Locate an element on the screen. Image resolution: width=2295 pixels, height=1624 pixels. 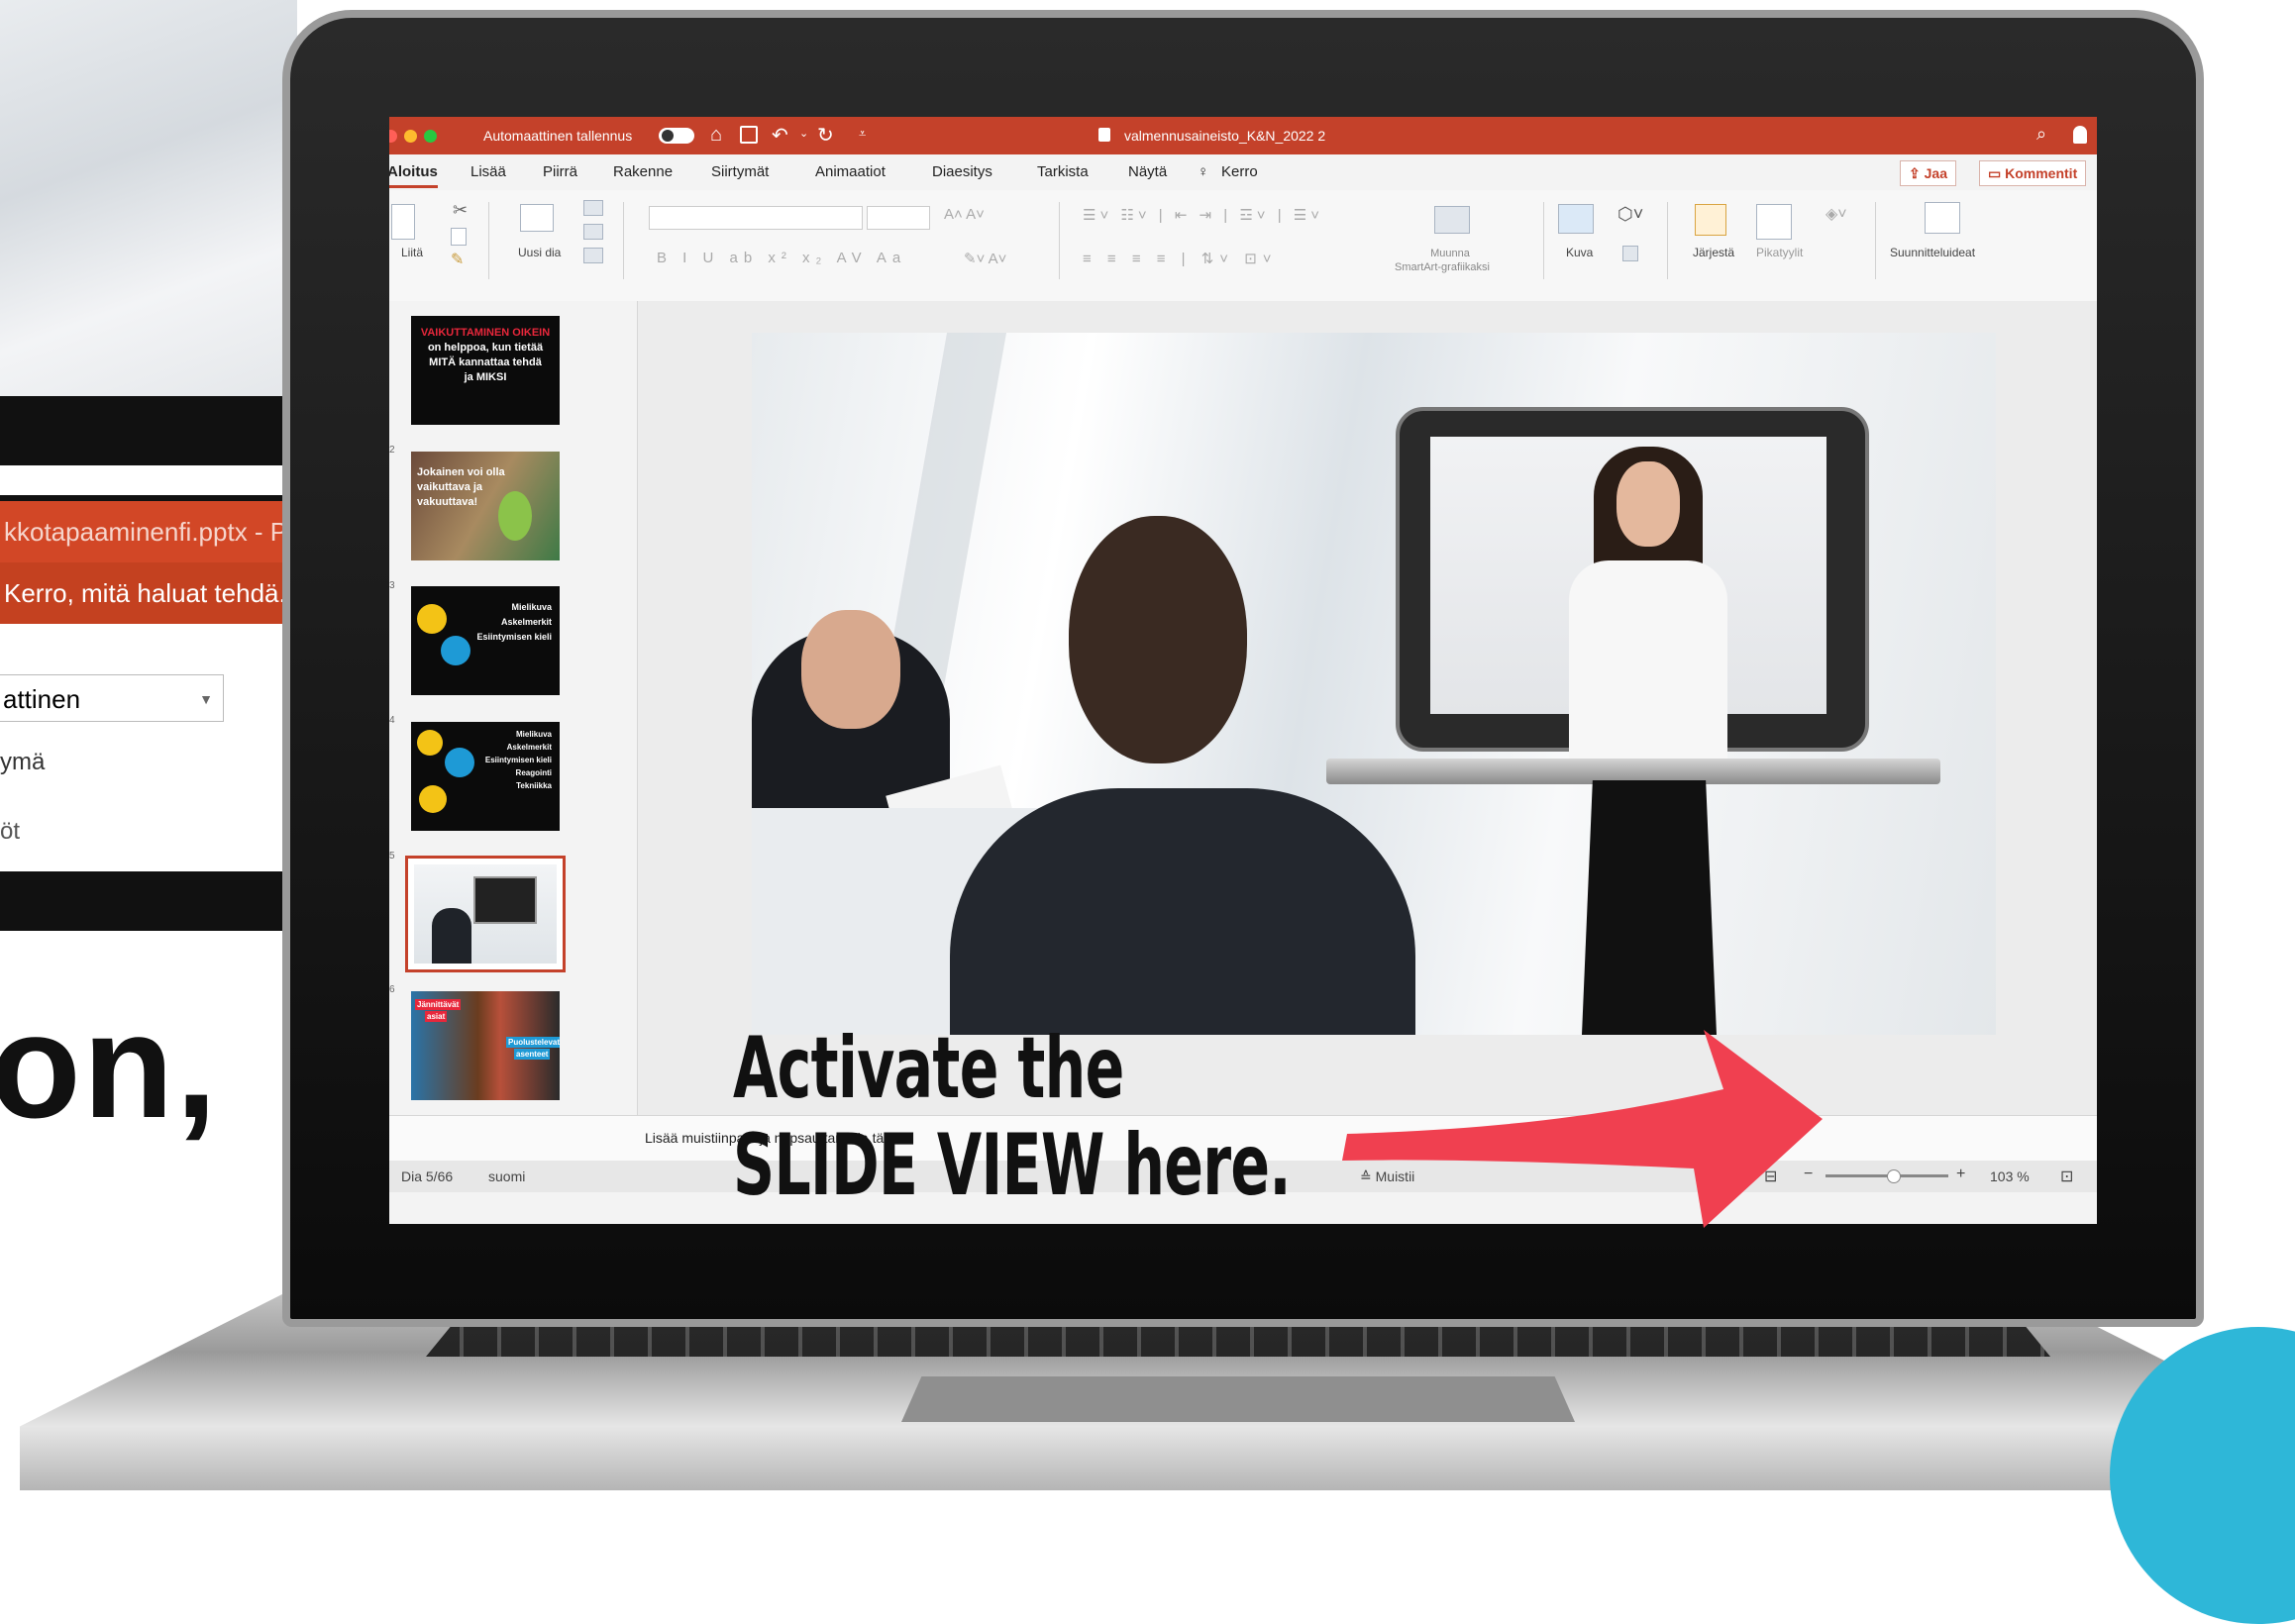
tab-tarkista: Tarkista is located at coordinates (1063, 172).